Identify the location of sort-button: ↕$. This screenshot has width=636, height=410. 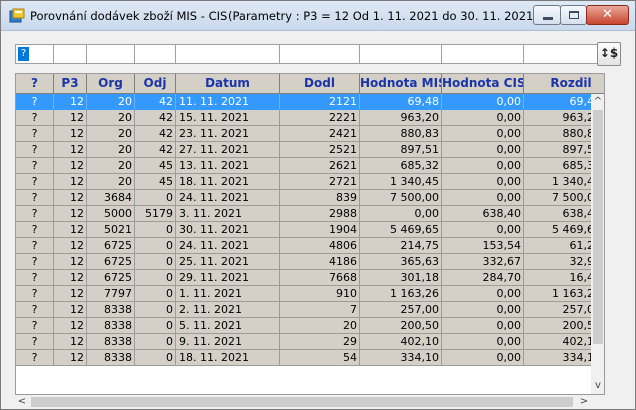
(609, 54).